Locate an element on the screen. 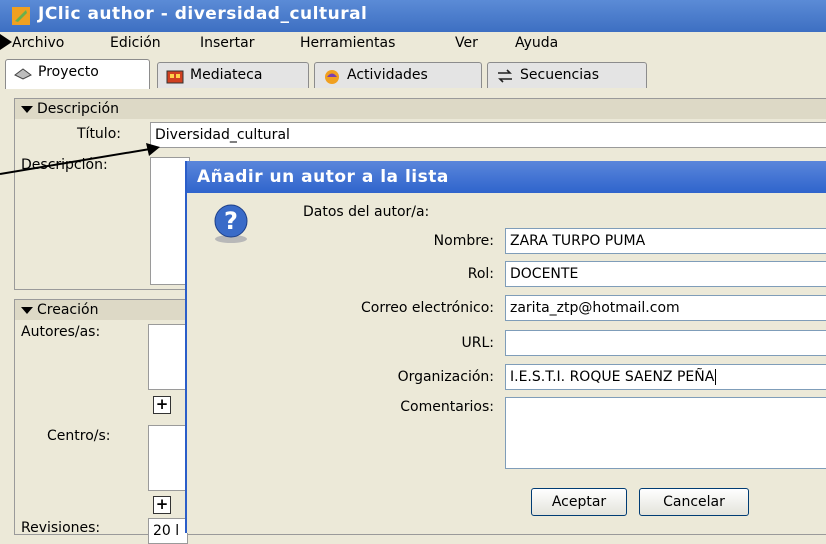 The width and height of the screenshot is (826, 544). text-caret is located at coordinates (716, 377).